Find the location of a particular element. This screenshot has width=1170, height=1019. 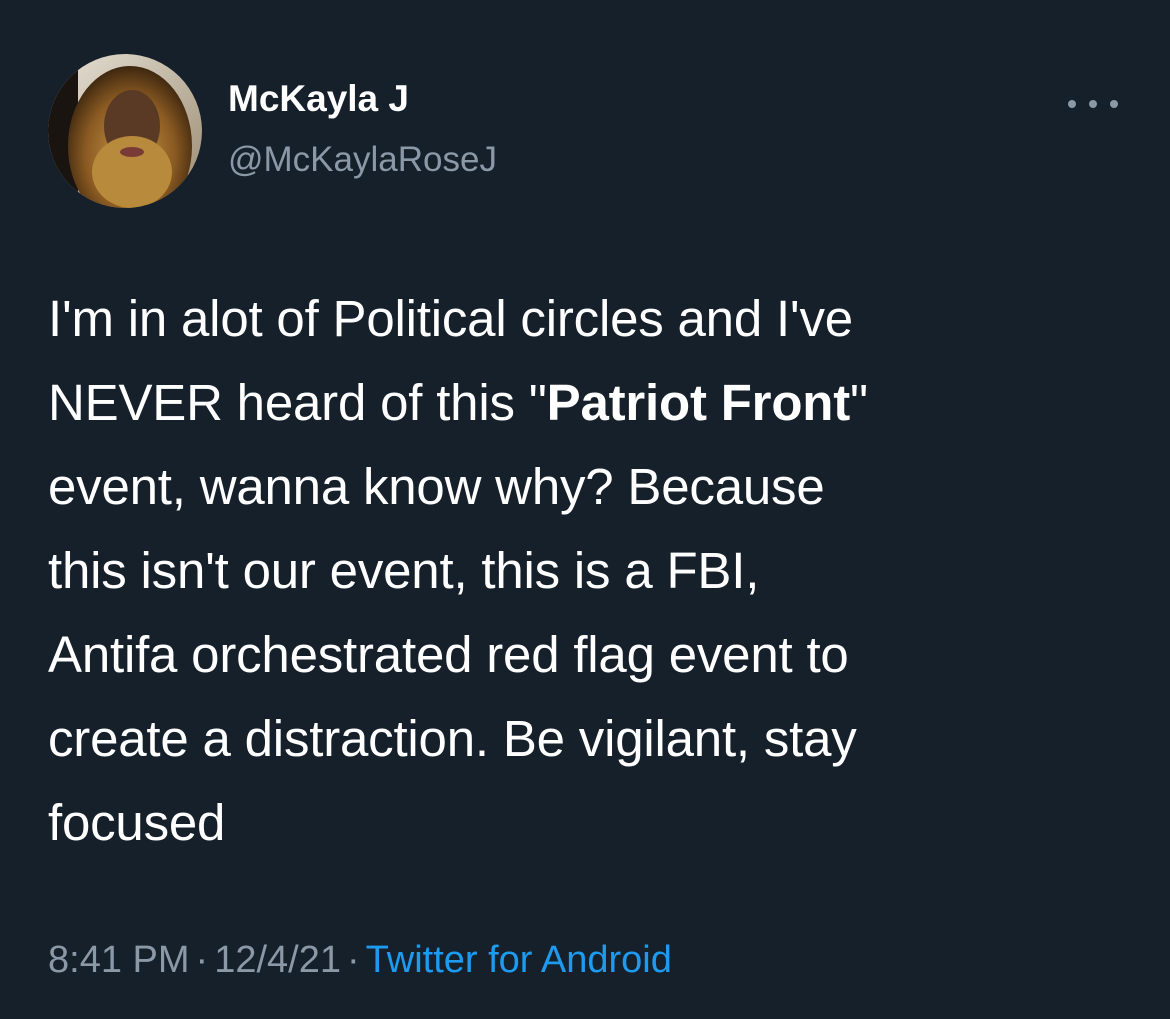

tweet-source-link: Twitter for Android is located at coordinates (519, 960).